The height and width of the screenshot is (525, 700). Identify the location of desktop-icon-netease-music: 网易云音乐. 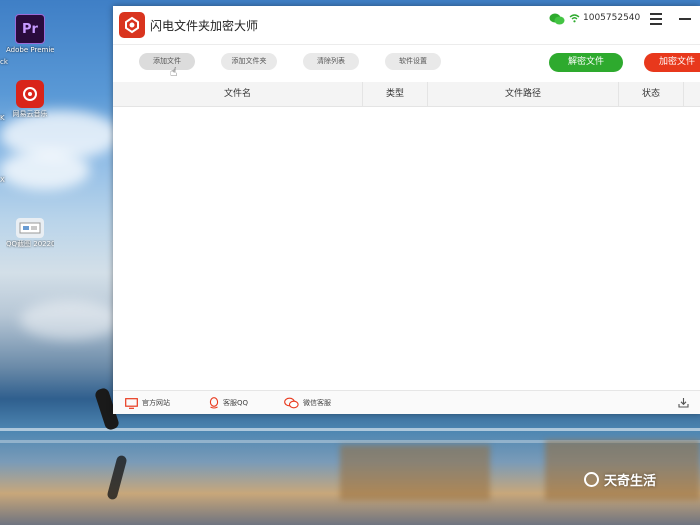
(30, 99).